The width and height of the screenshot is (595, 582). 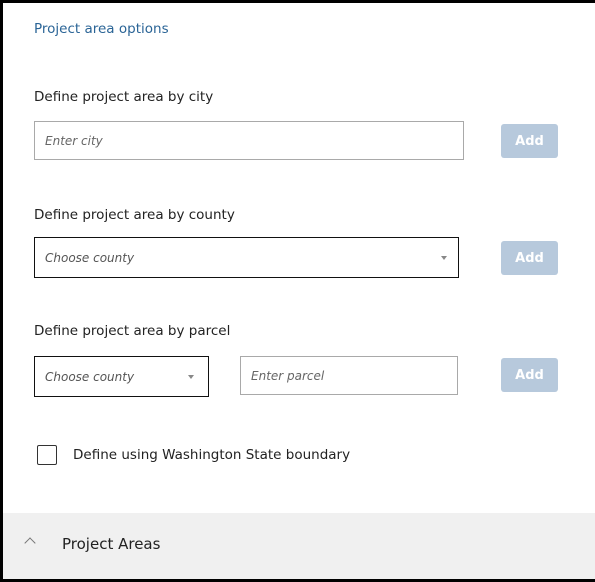 I want to click on parcel-input-box, so click(x=349, y=375).